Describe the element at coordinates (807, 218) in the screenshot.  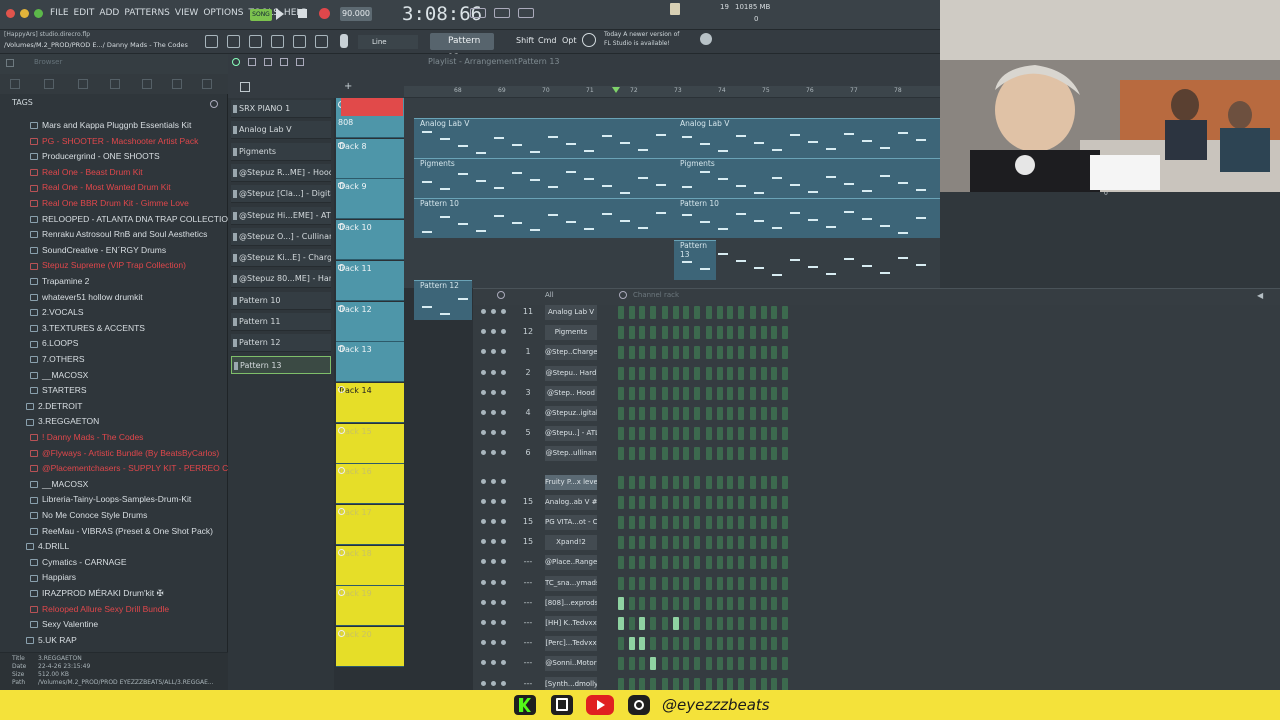
I see `playlist-clip: Pattern 10` at that location.